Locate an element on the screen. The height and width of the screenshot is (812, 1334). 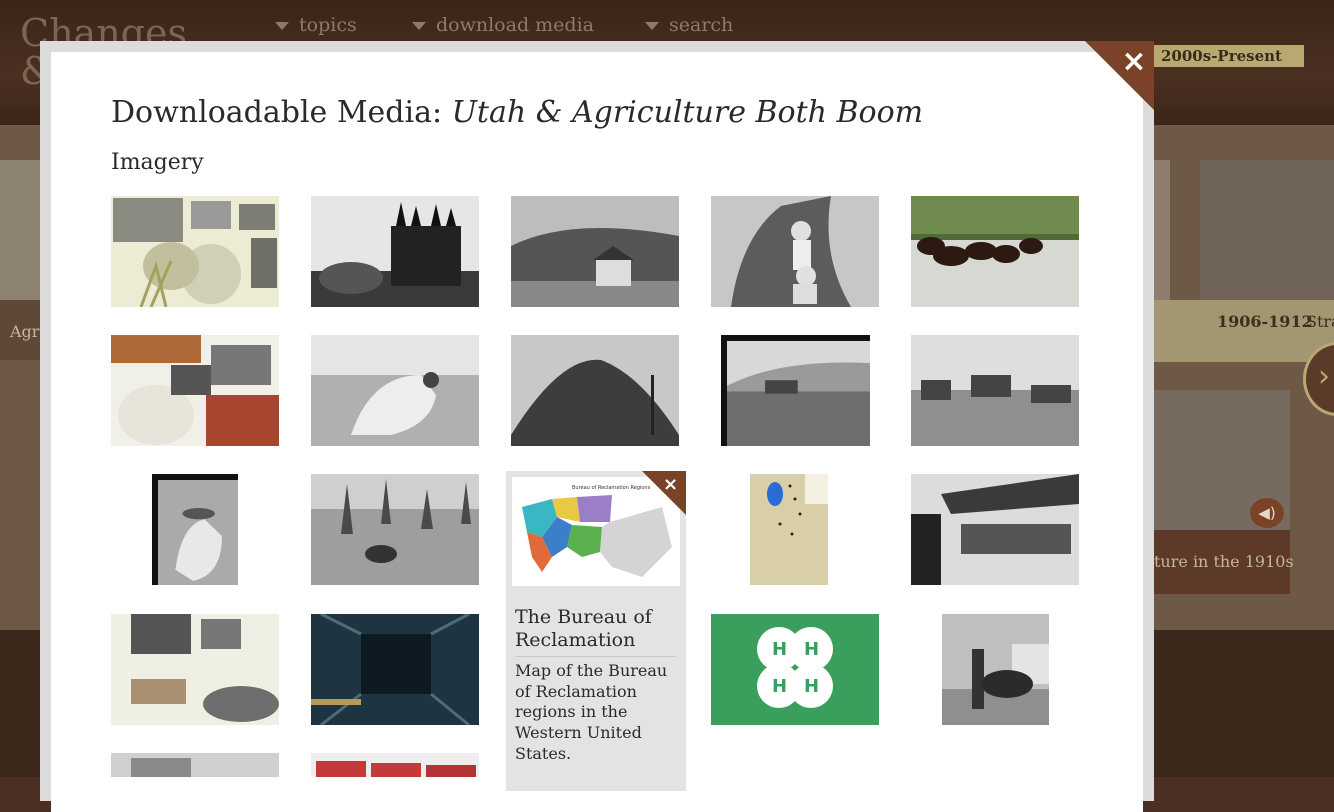
sugar-beet-pile-image is located at coordinates (595, 390).